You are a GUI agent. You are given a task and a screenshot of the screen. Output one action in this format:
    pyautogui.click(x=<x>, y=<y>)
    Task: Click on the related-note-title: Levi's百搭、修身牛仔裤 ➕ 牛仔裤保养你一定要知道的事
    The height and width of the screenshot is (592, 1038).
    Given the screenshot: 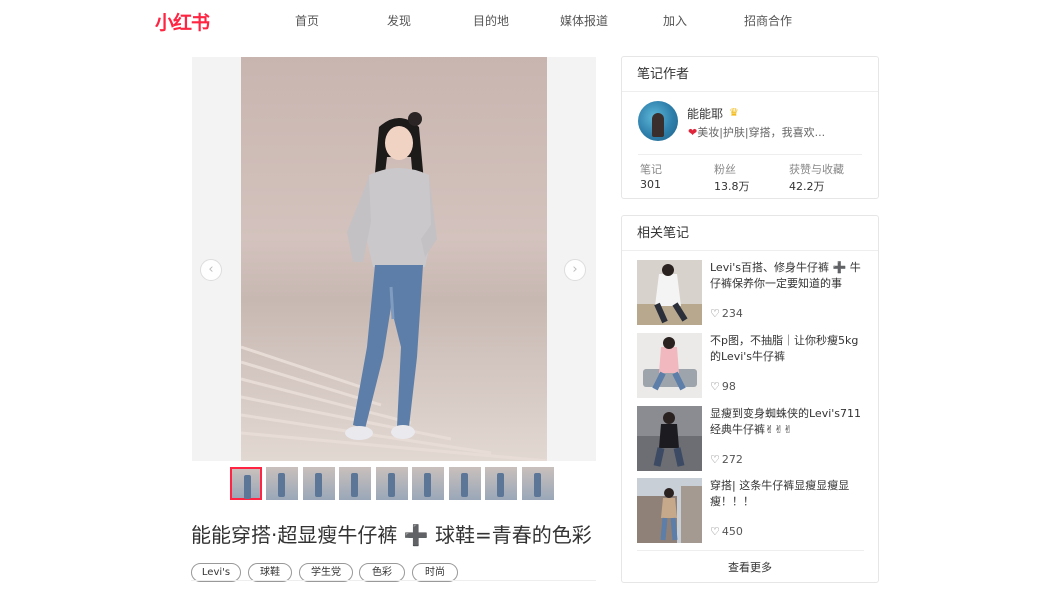 What is the action you would take?
    pyautogui.click(x=787, y=276)
    